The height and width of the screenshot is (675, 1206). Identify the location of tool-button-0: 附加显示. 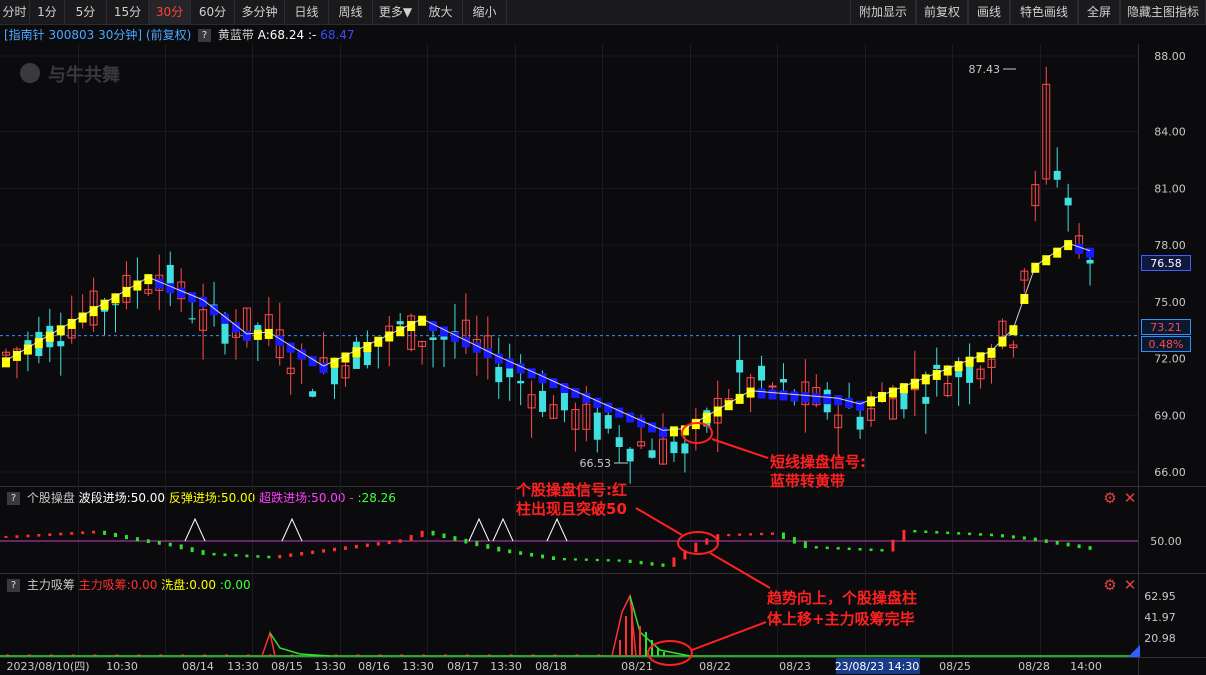
(883, 12).